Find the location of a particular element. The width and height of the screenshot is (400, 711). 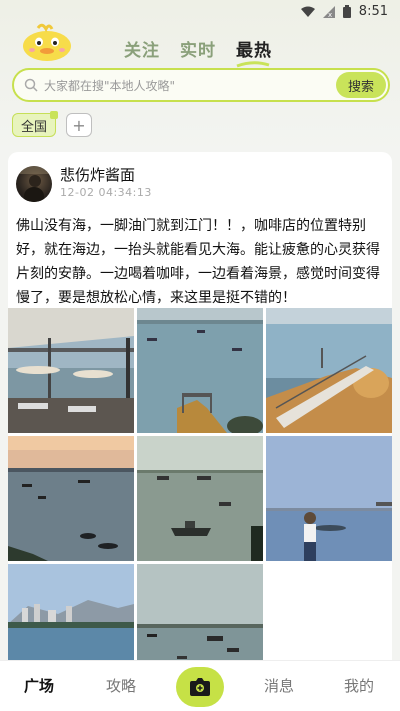

tab-hottest-label: 最热 is located at coordinates (254, 51).